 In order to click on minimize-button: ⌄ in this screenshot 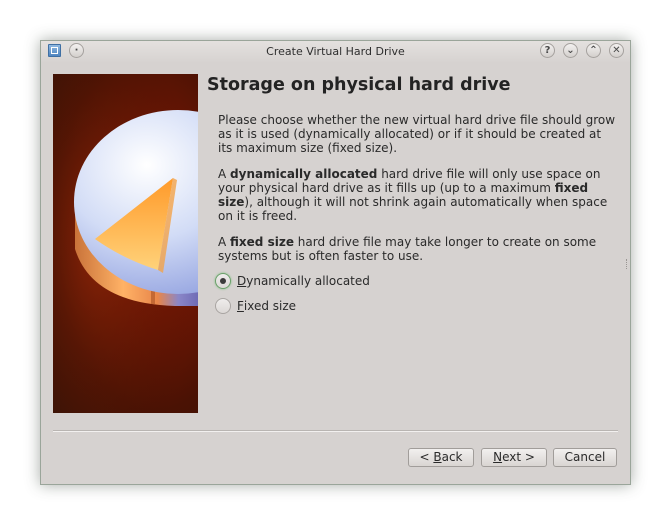, I will do `click(570, 50)`.